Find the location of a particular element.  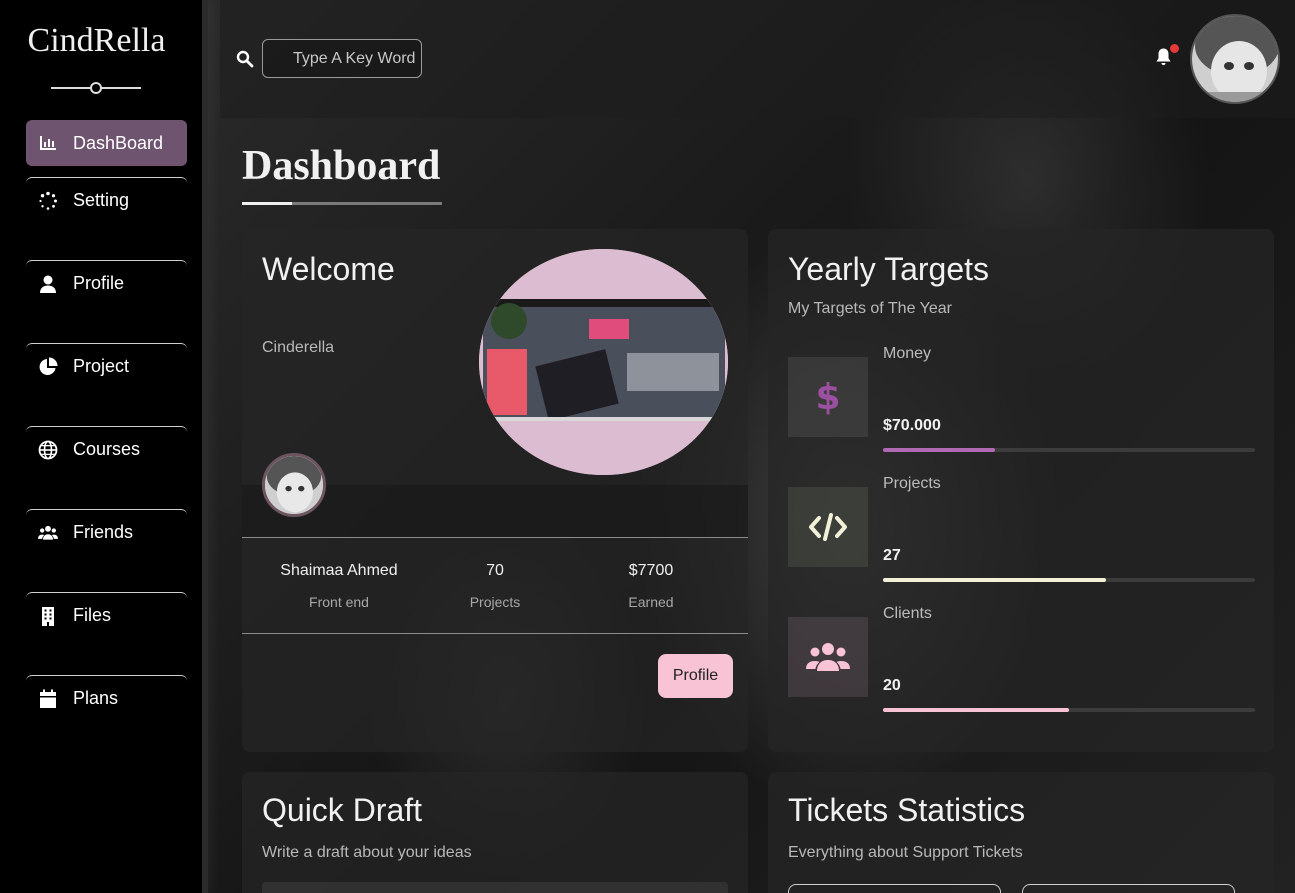

targets-title: Yearly Targets is located at coordinates (889, 269).